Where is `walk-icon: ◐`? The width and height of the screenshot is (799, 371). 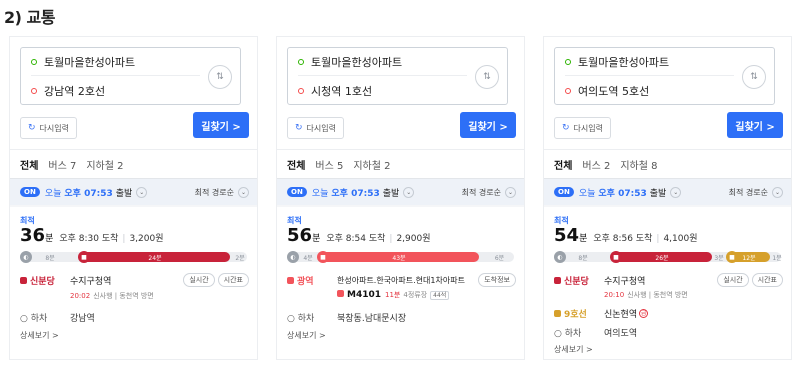 walk-icon: ◐ is located at coordinates (560, 257).